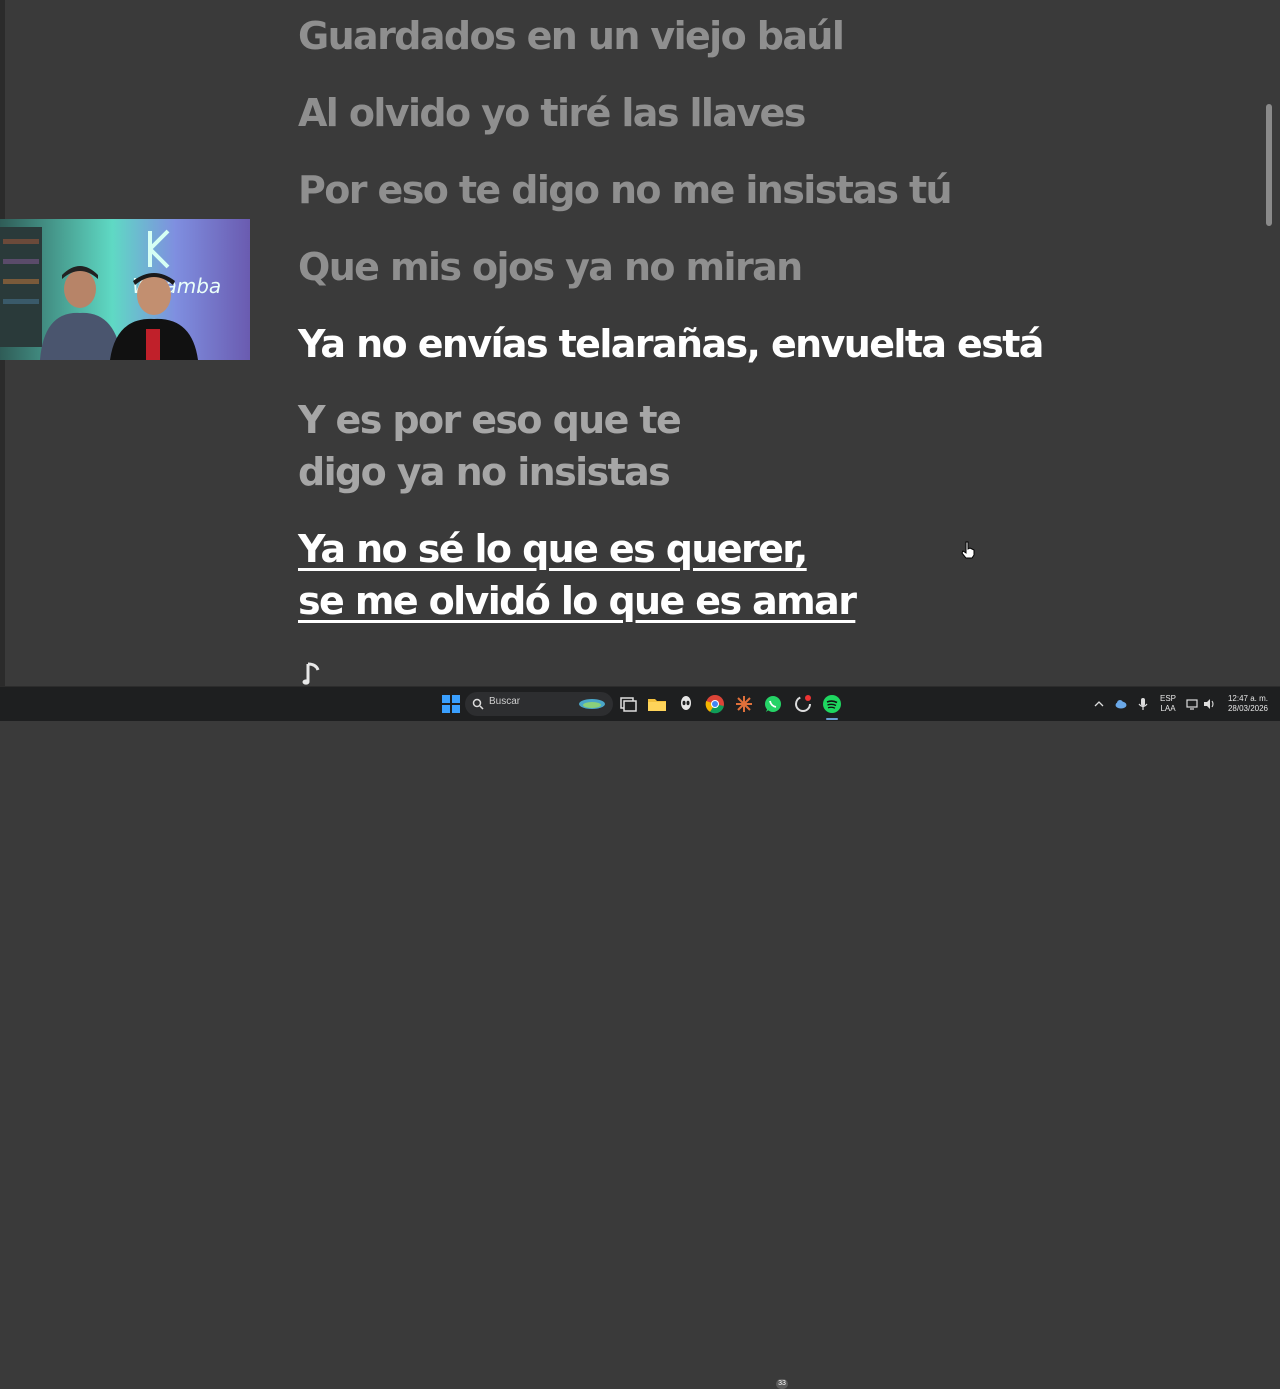  What do you see at coordinates (577, 601) in the screenshot?
I see `lyric-line-hovered: se me olvidó lo que es amar` at bounding box center [577, 601].